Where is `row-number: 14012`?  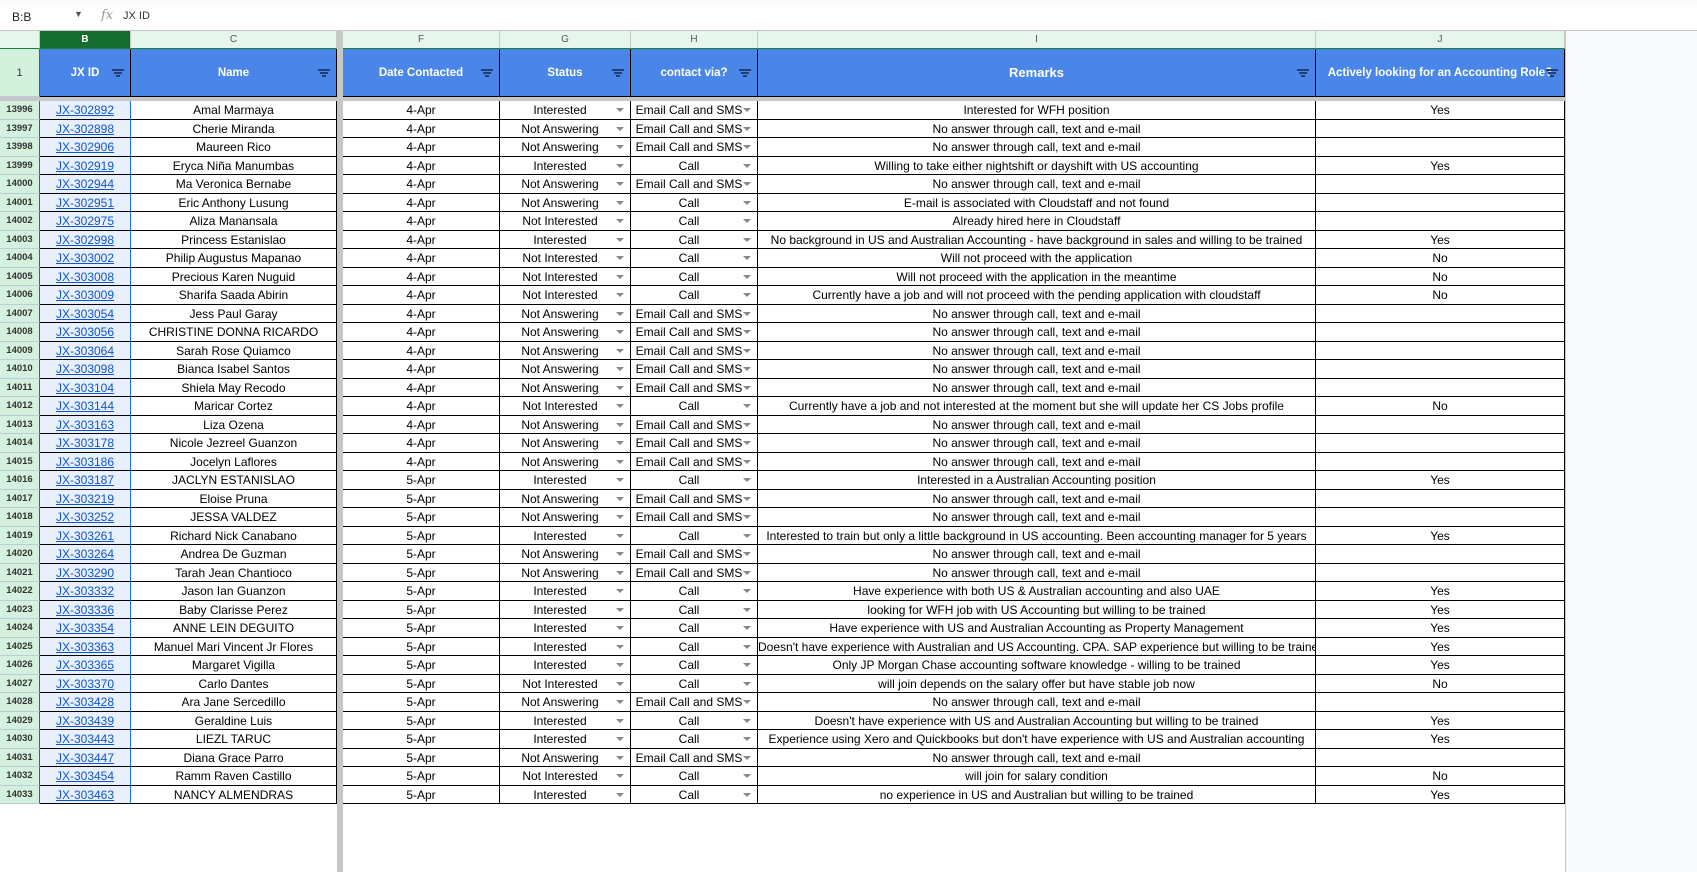 row-number: 14012 is located at coordinates (20, 406).